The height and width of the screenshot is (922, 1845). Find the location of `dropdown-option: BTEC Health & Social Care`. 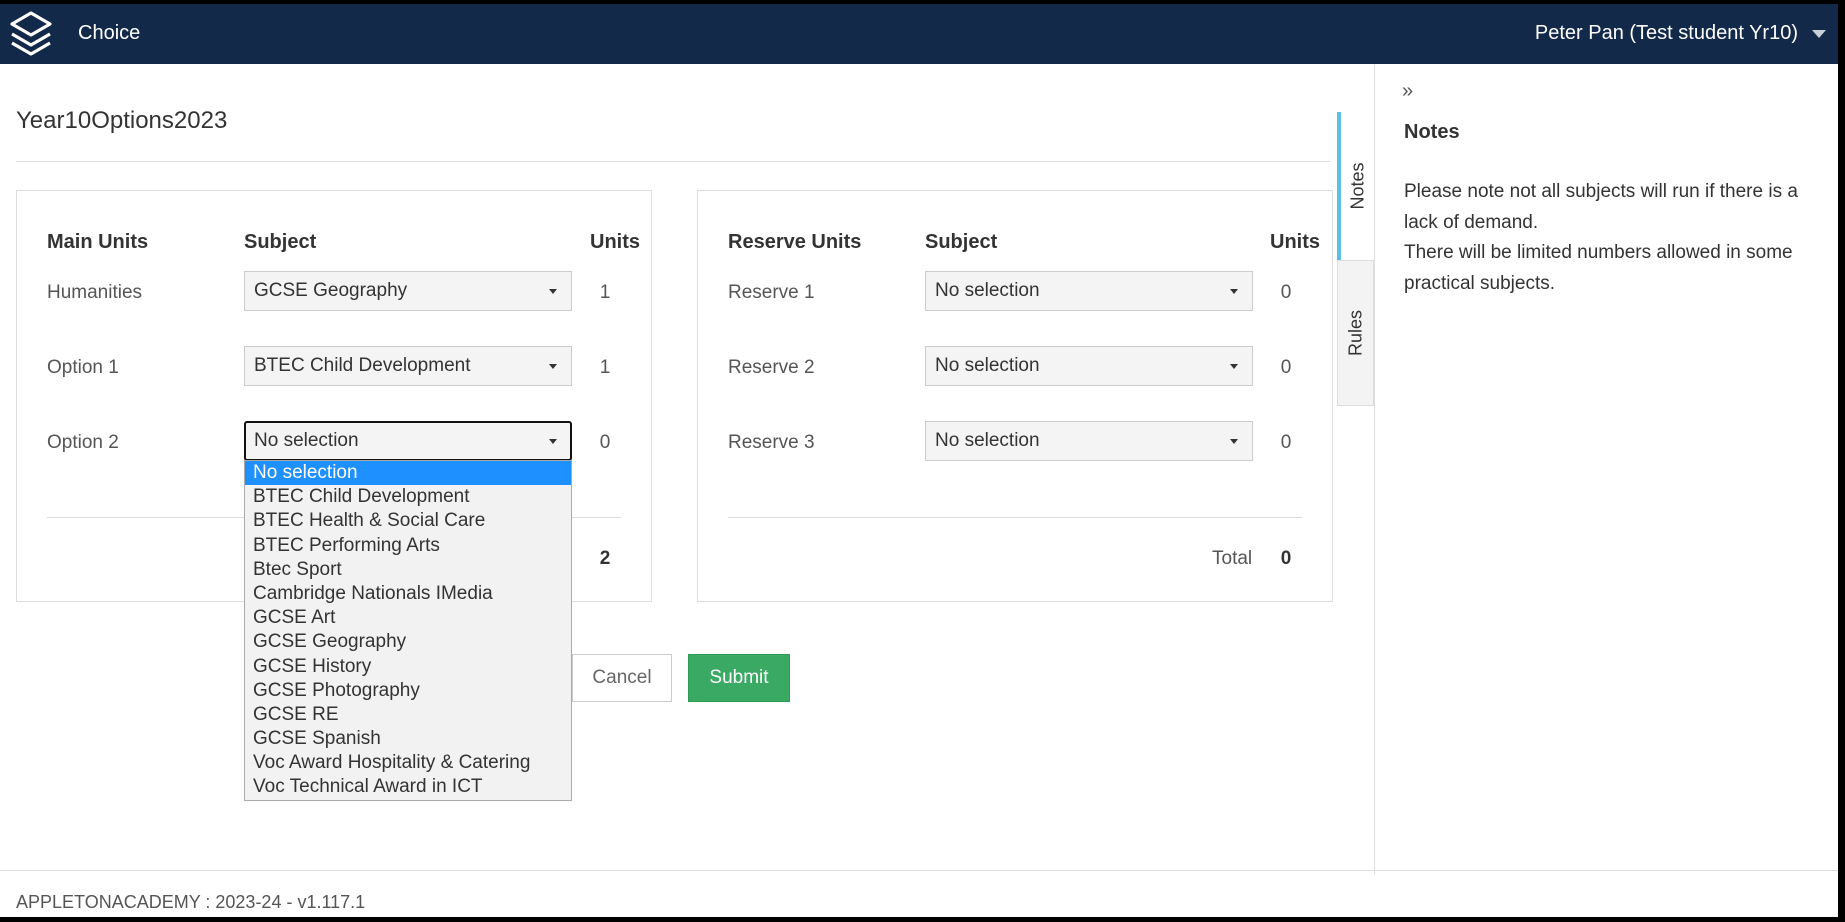

dropdown-option: BTEC Health & Social Care is located at coordinates (408, 521).